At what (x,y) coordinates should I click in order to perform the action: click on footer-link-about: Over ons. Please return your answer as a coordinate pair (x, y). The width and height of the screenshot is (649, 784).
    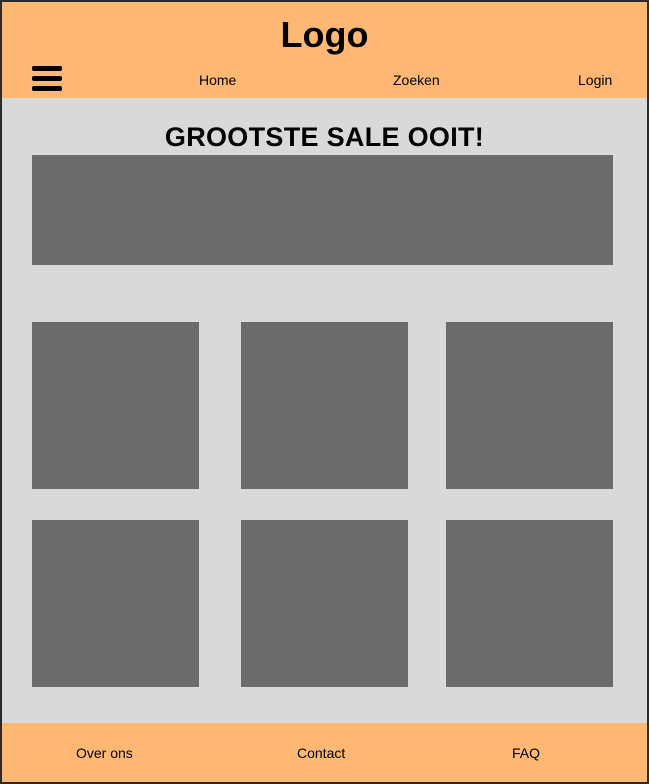
    Looking at the image, I should click on (104, 753).